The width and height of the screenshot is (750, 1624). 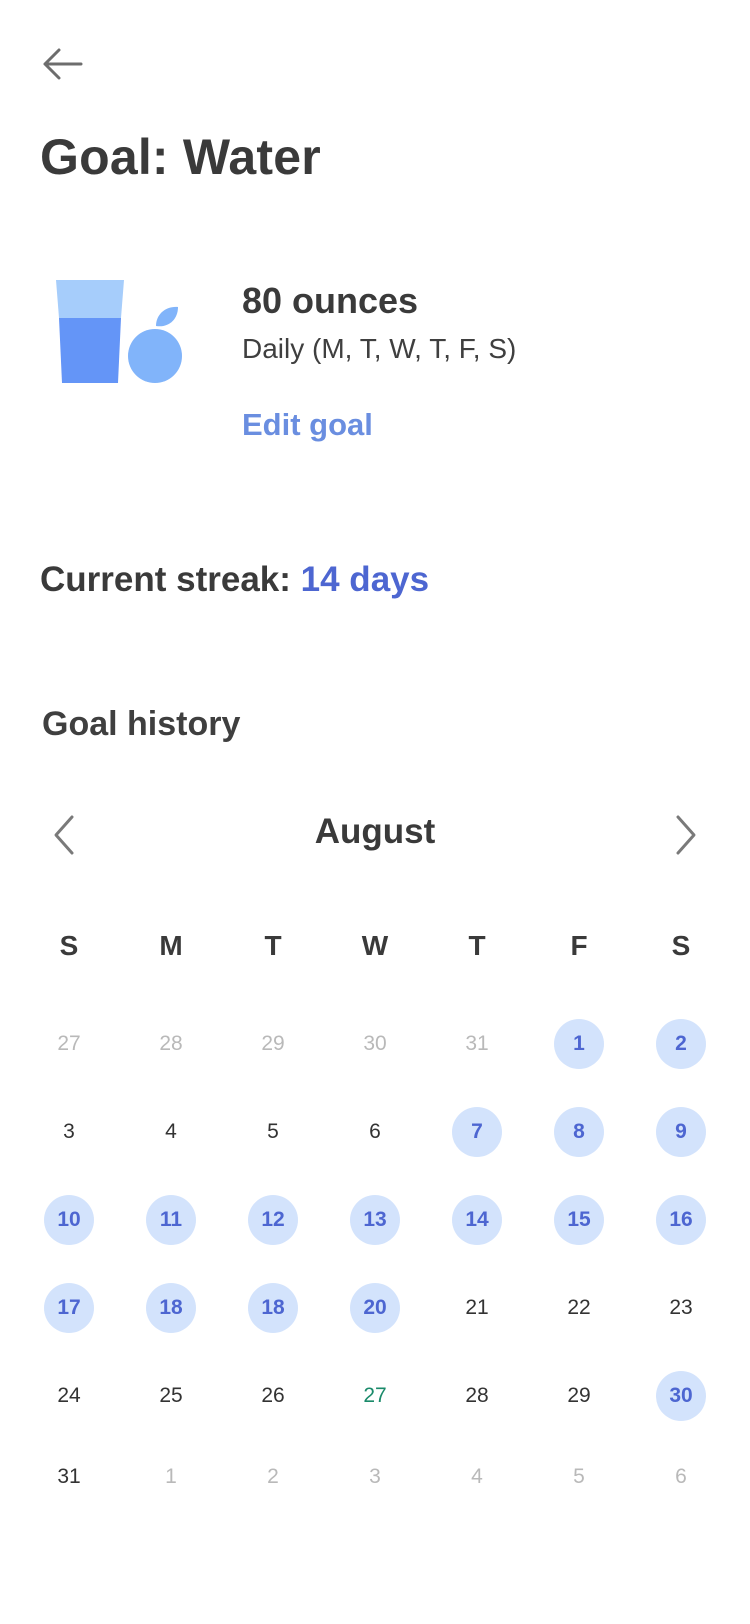 I want to click on calendar-day-number: 23, so click(x=681, y=1307).